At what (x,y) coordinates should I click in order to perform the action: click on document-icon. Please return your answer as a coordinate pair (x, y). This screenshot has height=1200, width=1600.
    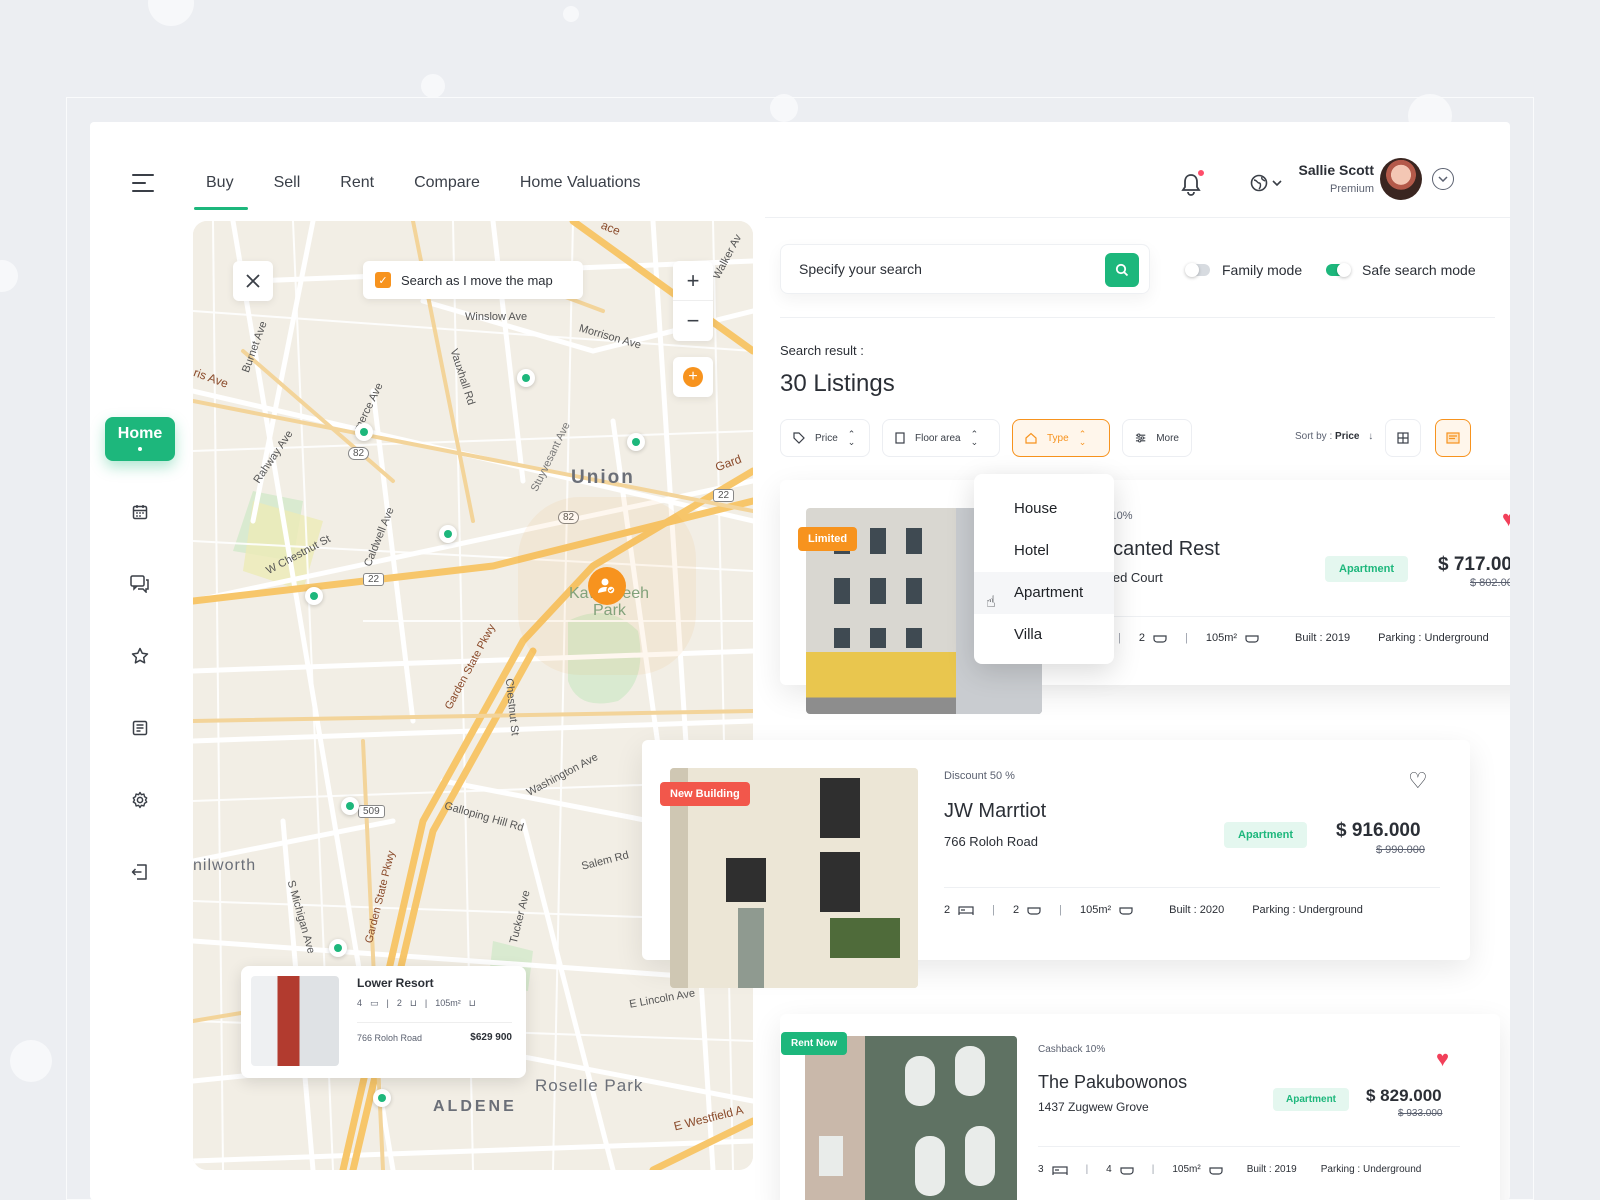
    Looking at the image, I should click on (140, 728).